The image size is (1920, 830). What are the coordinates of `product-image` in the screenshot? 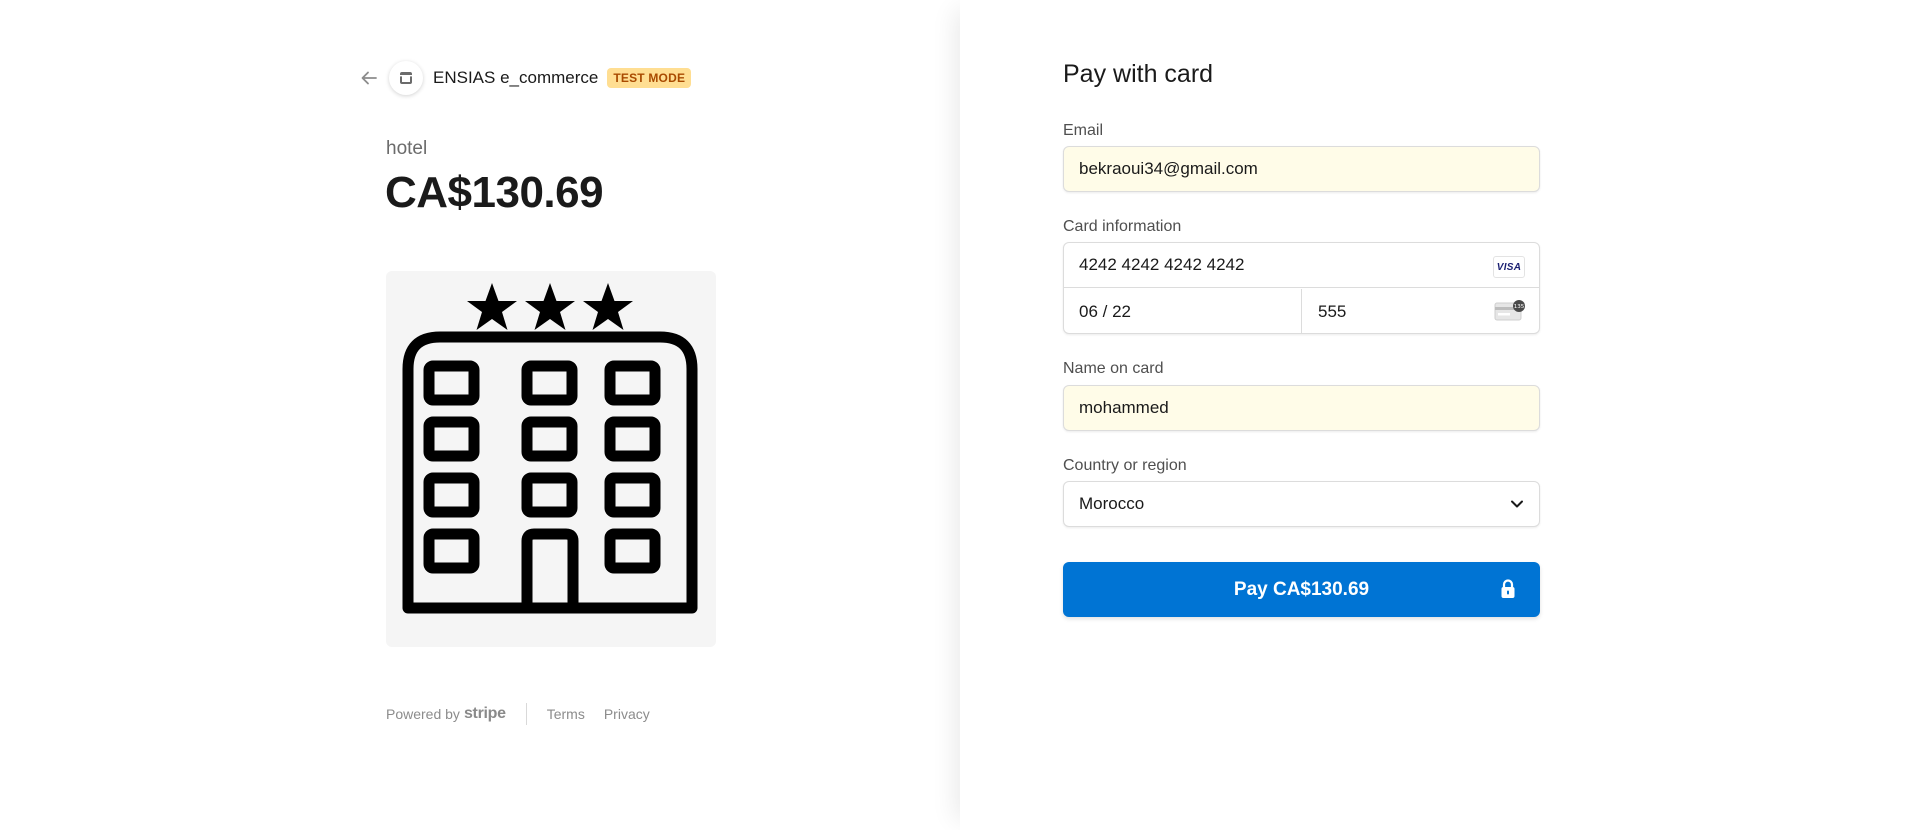 It's located at (551, 459).